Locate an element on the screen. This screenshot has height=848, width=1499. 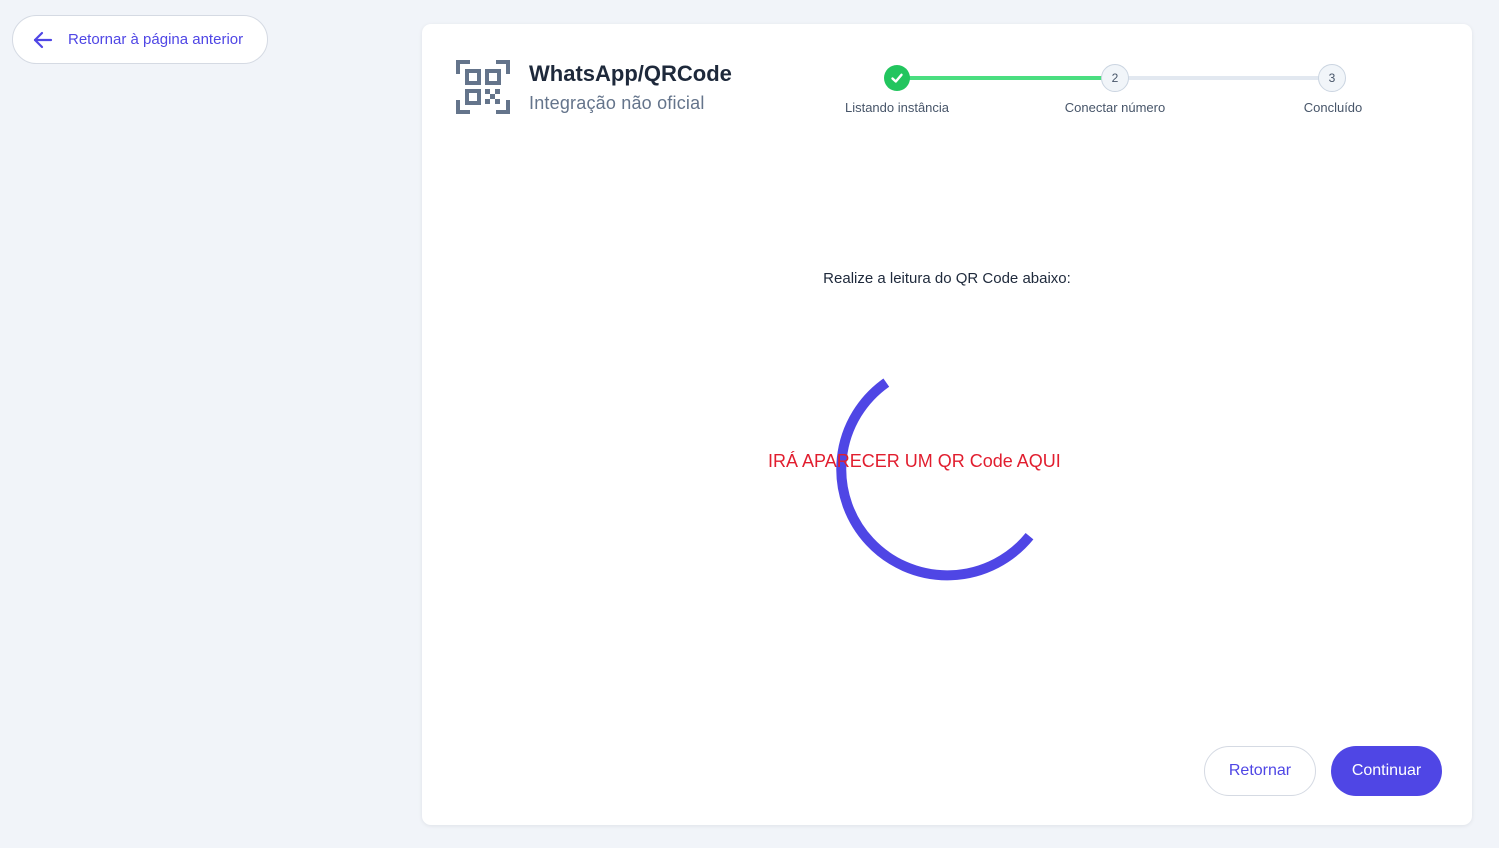
qr-instruction-text: Realize a leitura do QR Code abaixo: is located at coordinates (947, 278).